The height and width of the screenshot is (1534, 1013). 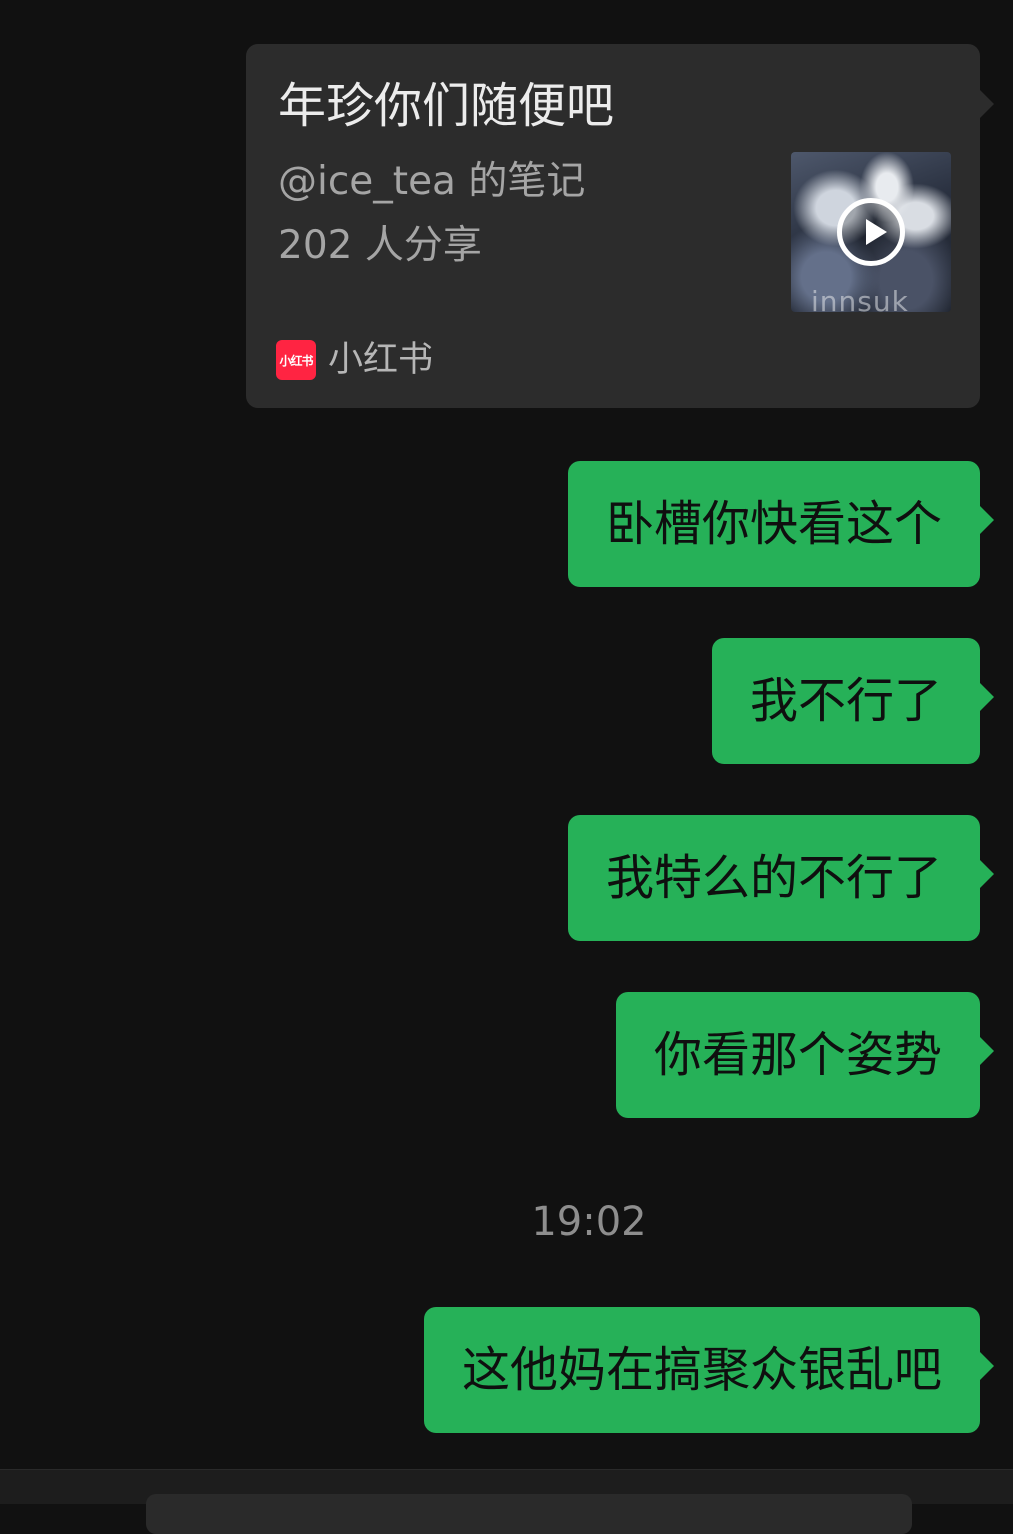 What do you see at coordinates (380, 245) in the screenshot?
I see `card-share-count: 202 人分享` at bounding box center [380, 245].